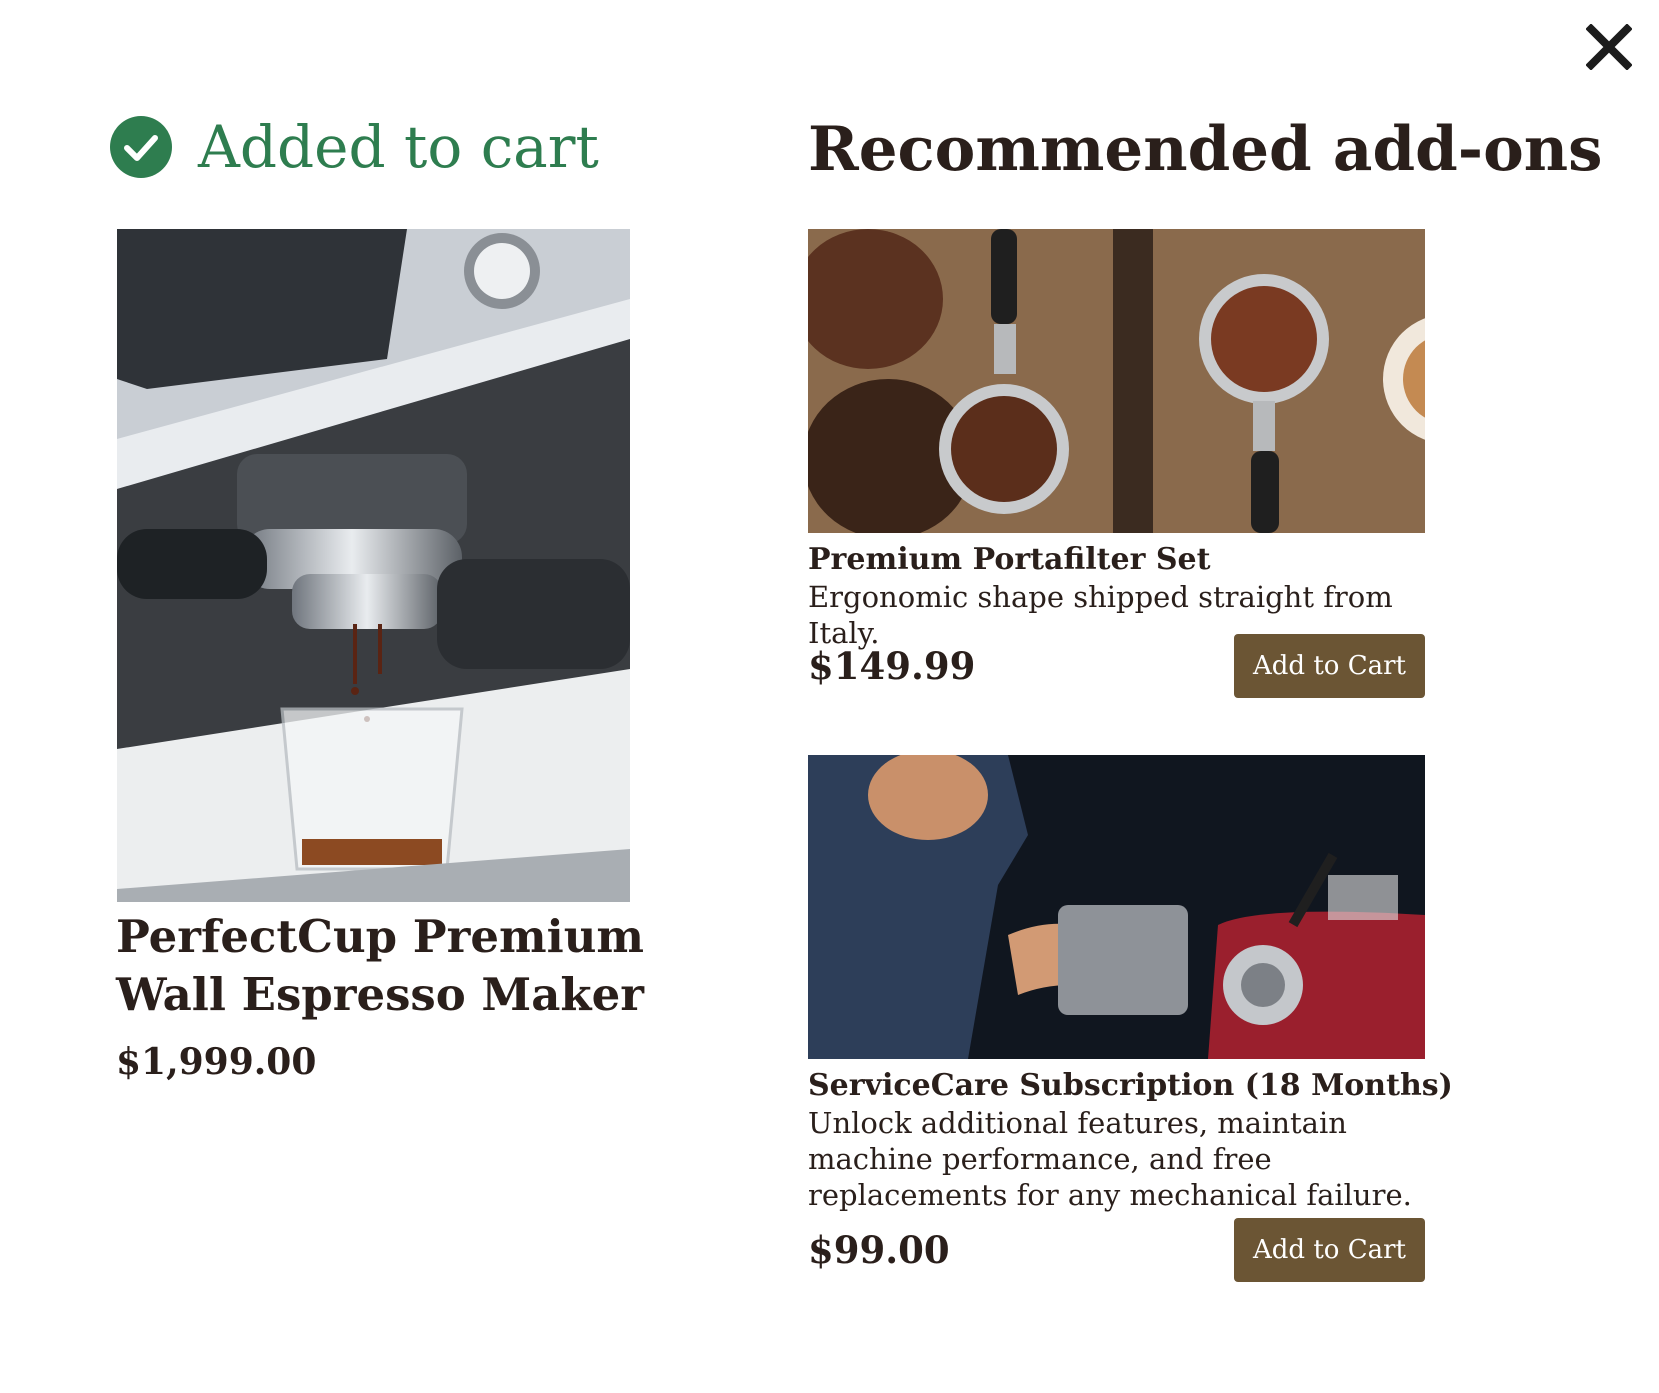  What do you see at coordinates (398, 147) in the screenshot?
I see `added-to-cart-label: Added to cart` at bounding box center [398, 147].